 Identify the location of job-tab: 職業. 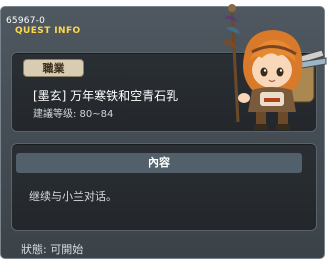
(53, 68).